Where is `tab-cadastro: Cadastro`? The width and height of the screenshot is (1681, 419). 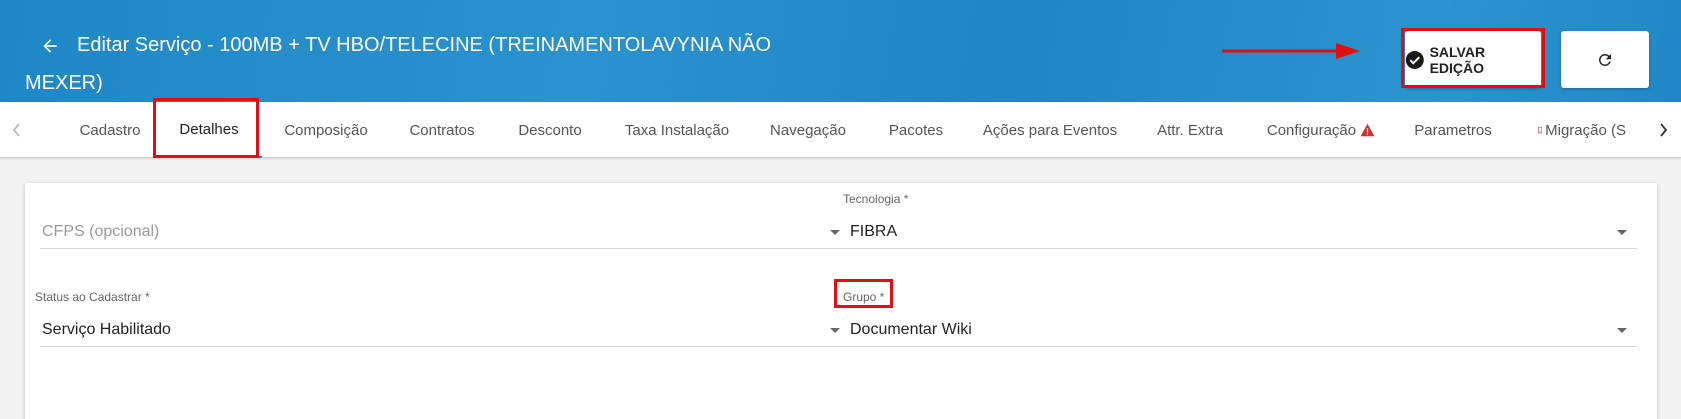 tab-cadastro: Cadastro is located at coordinates (110, 130).